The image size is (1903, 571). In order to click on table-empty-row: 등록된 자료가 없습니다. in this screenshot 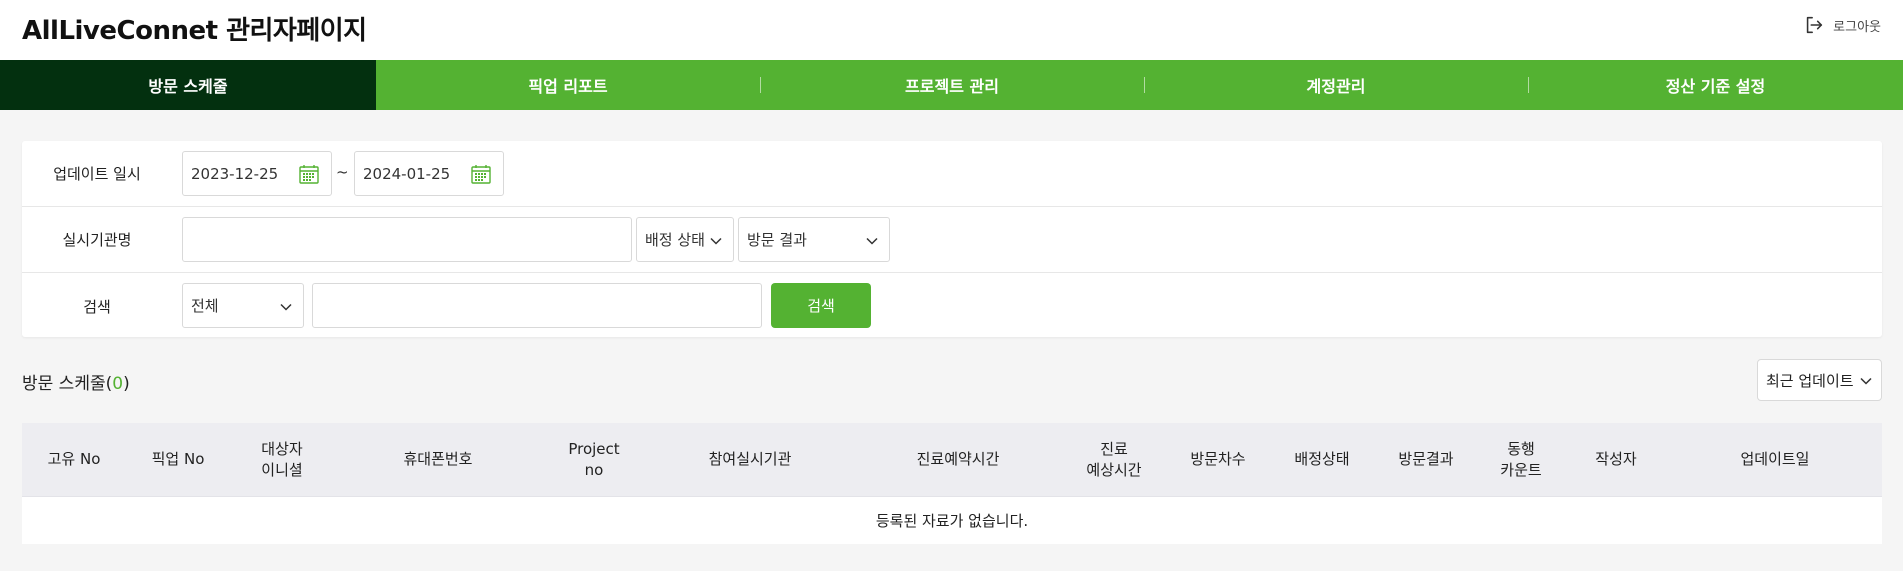, I will do `click(952, 520)`.